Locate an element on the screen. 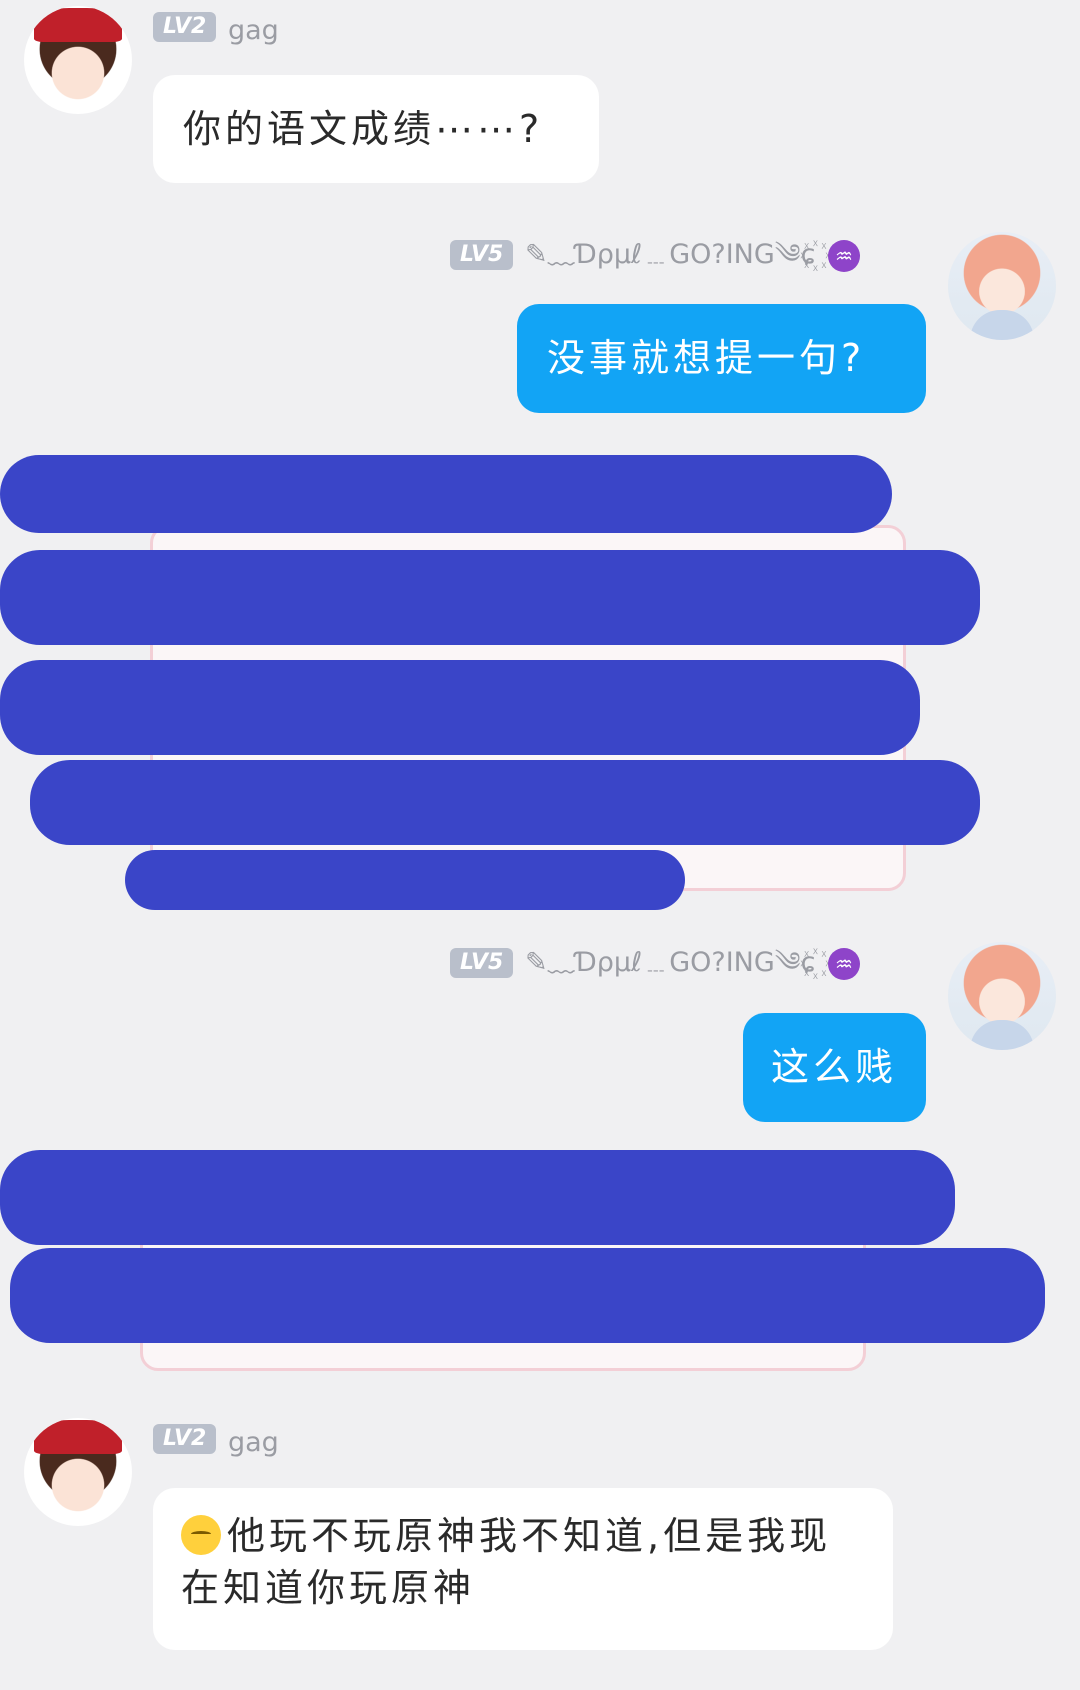 The image size is (1080, 1690). message-text: 你的语文成绩⋯⋯? is located at coordinates (363, 129).